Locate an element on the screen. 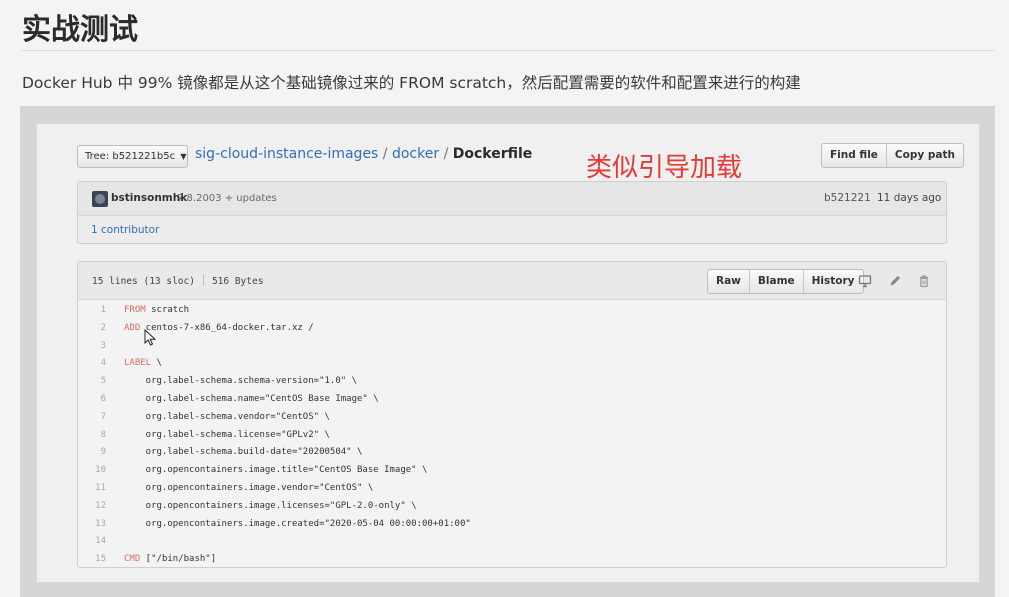 The height and width of the screenshot is (597, 1009). file-action-buttons: Raw Blame History is located at coordinates (785, 281).